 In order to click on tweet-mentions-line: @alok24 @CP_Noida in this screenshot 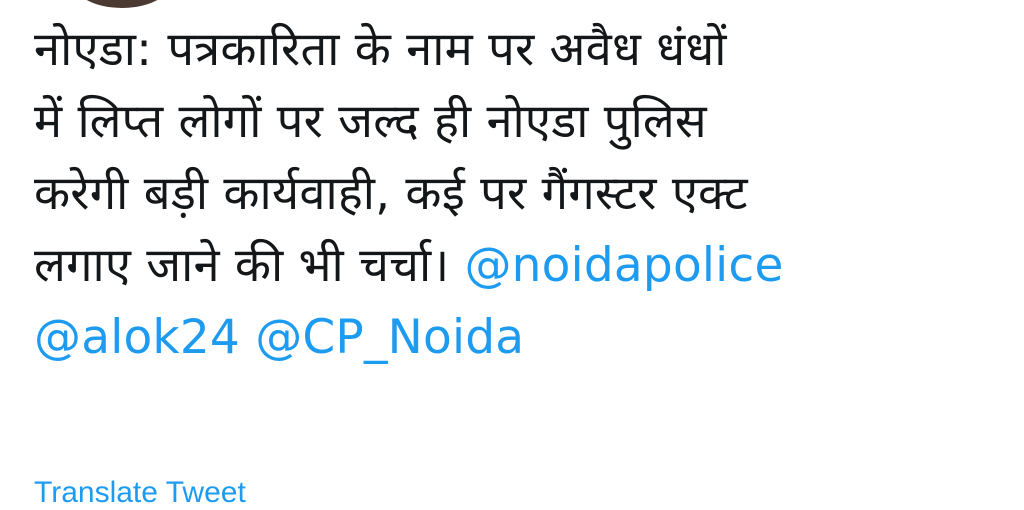, I will do `click(514, 338)`.